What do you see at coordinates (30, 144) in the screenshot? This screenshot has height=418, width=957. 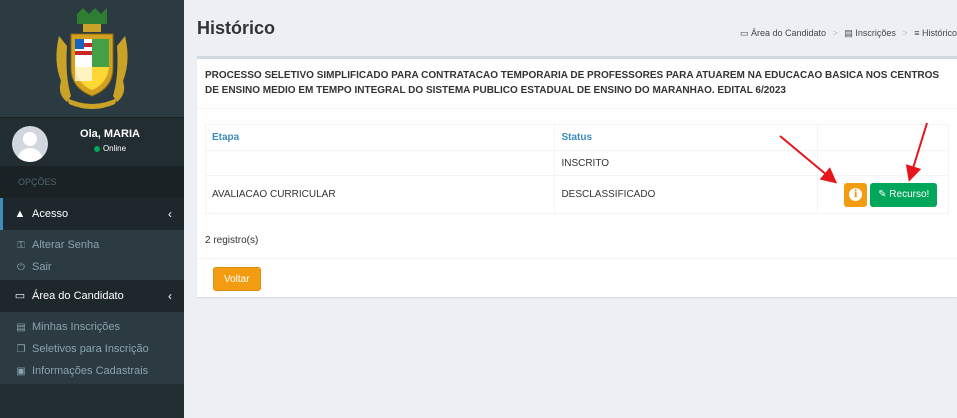 I see `avatar` at bounding box center [30, 144].